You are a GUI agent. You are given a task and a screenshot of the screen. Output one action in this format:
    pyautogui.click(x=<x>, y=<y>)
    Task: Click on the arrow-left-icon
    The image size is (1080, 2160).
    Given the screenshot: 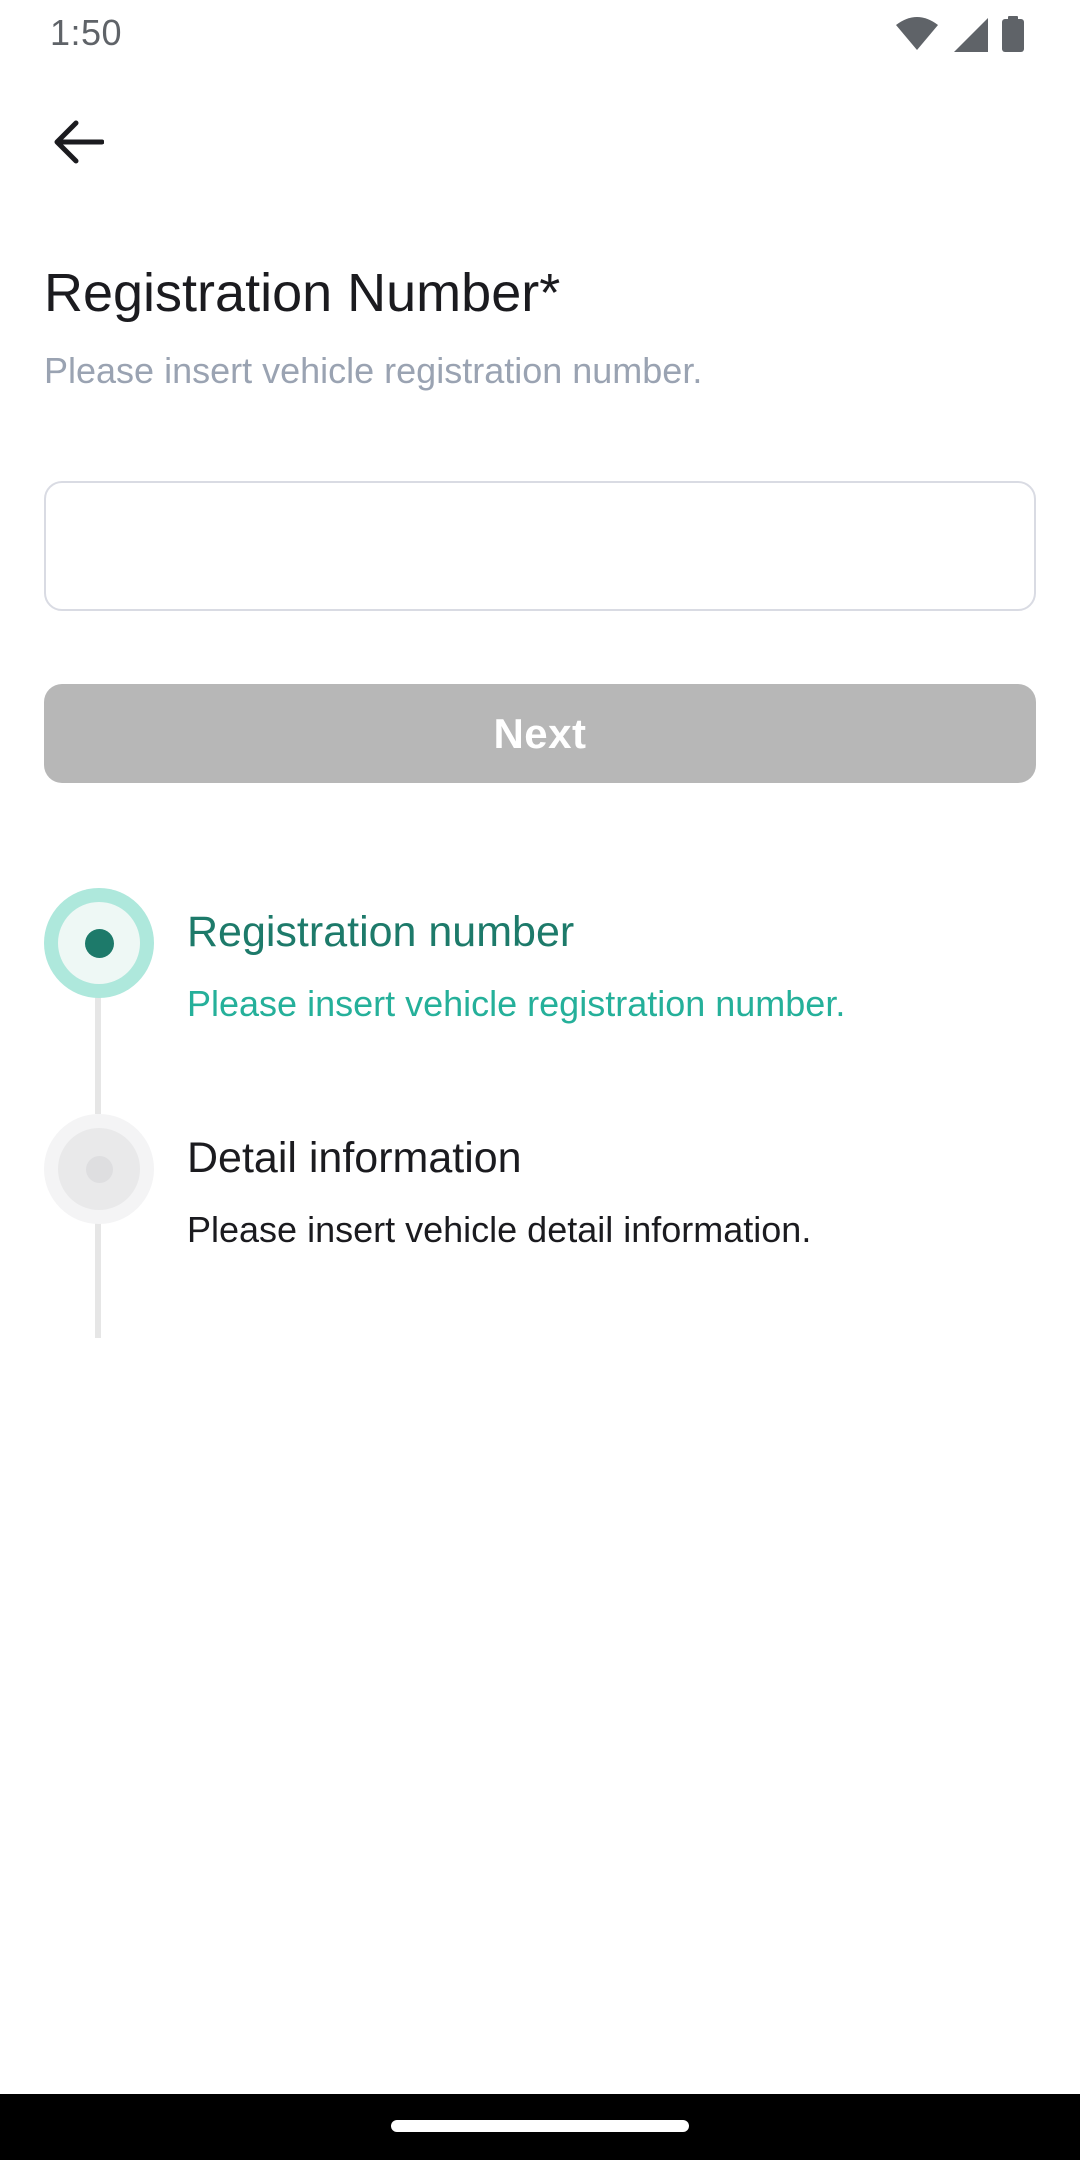 What is the action you would take?
    pyautogui.click(x=78, y=144)
    